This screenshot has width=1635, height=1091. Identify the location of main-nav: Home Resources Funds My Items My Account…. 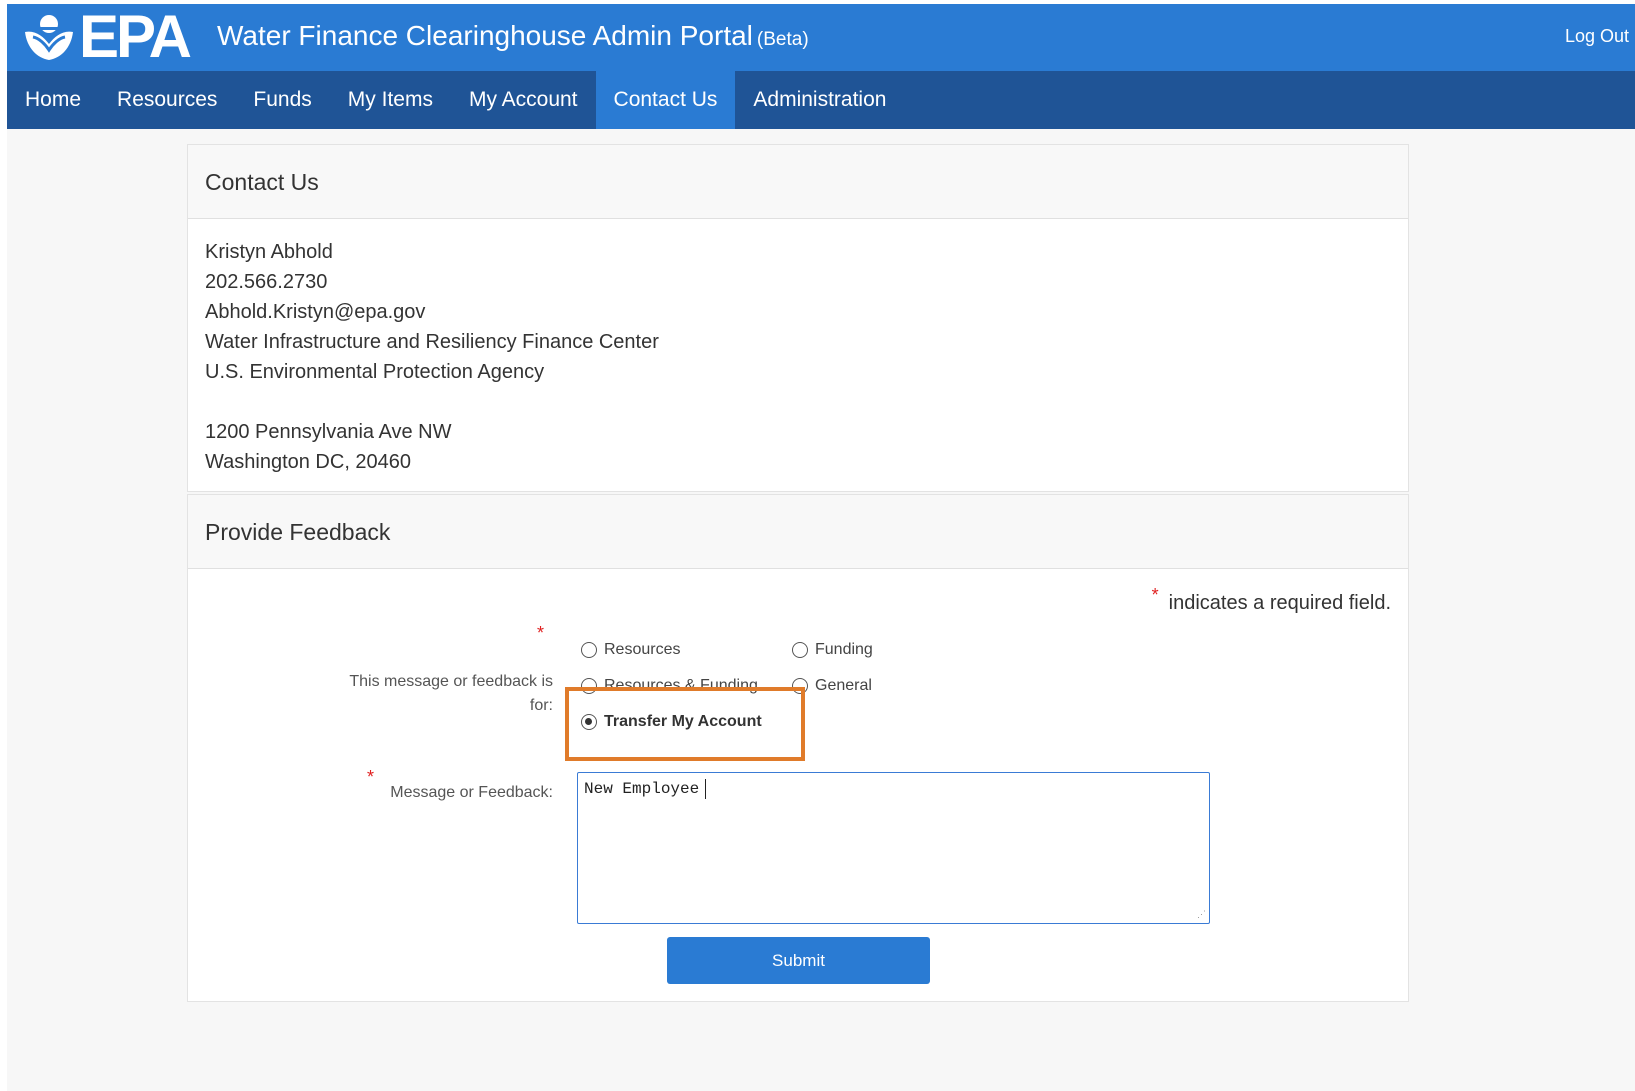
(821, 100).